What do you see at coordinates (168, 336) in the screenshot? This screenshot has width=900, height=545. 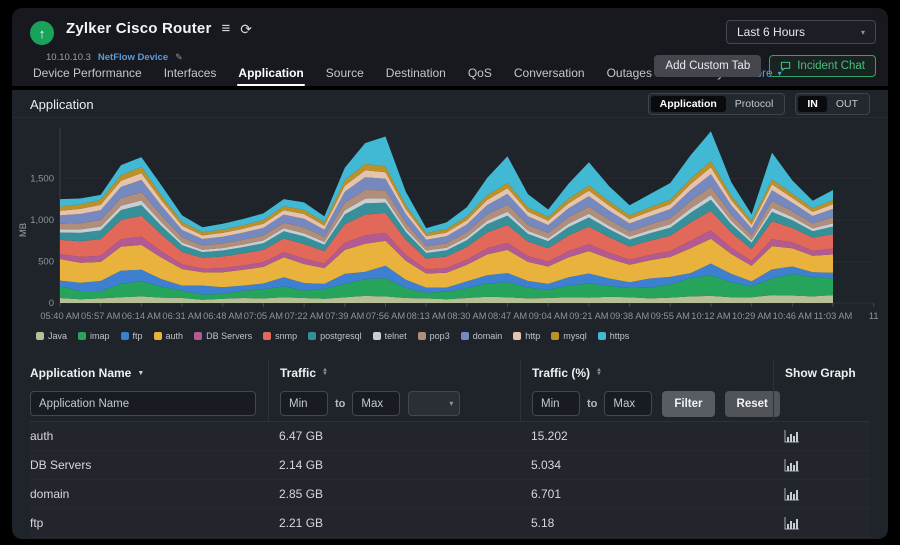 I see `legend-item-auth: auth` at bounding box center [168, 336].